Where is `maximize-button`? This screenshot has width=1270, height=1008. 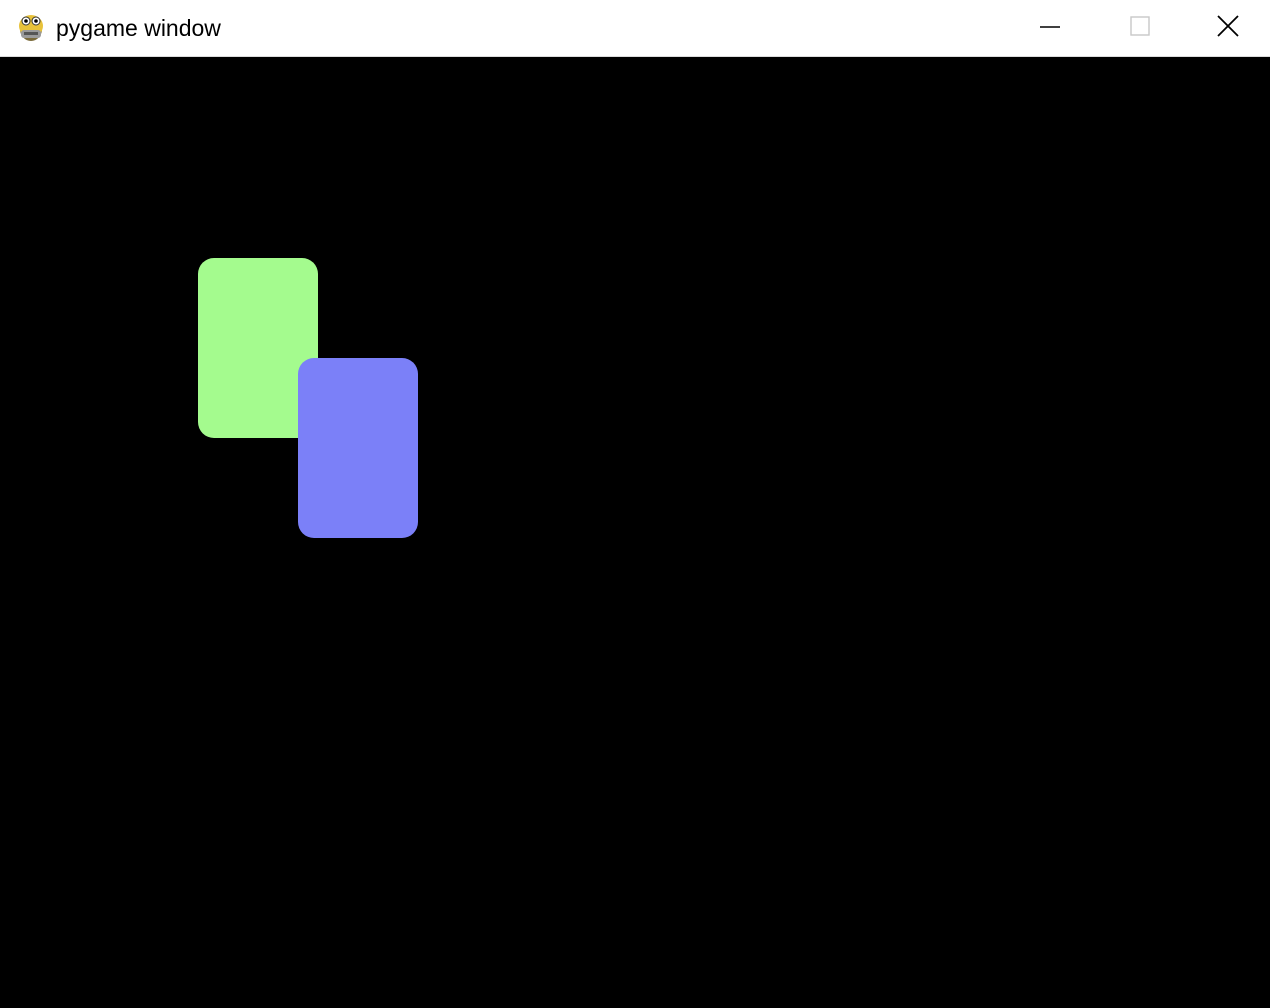
maximize-button is located at coordinates (1140, 28).